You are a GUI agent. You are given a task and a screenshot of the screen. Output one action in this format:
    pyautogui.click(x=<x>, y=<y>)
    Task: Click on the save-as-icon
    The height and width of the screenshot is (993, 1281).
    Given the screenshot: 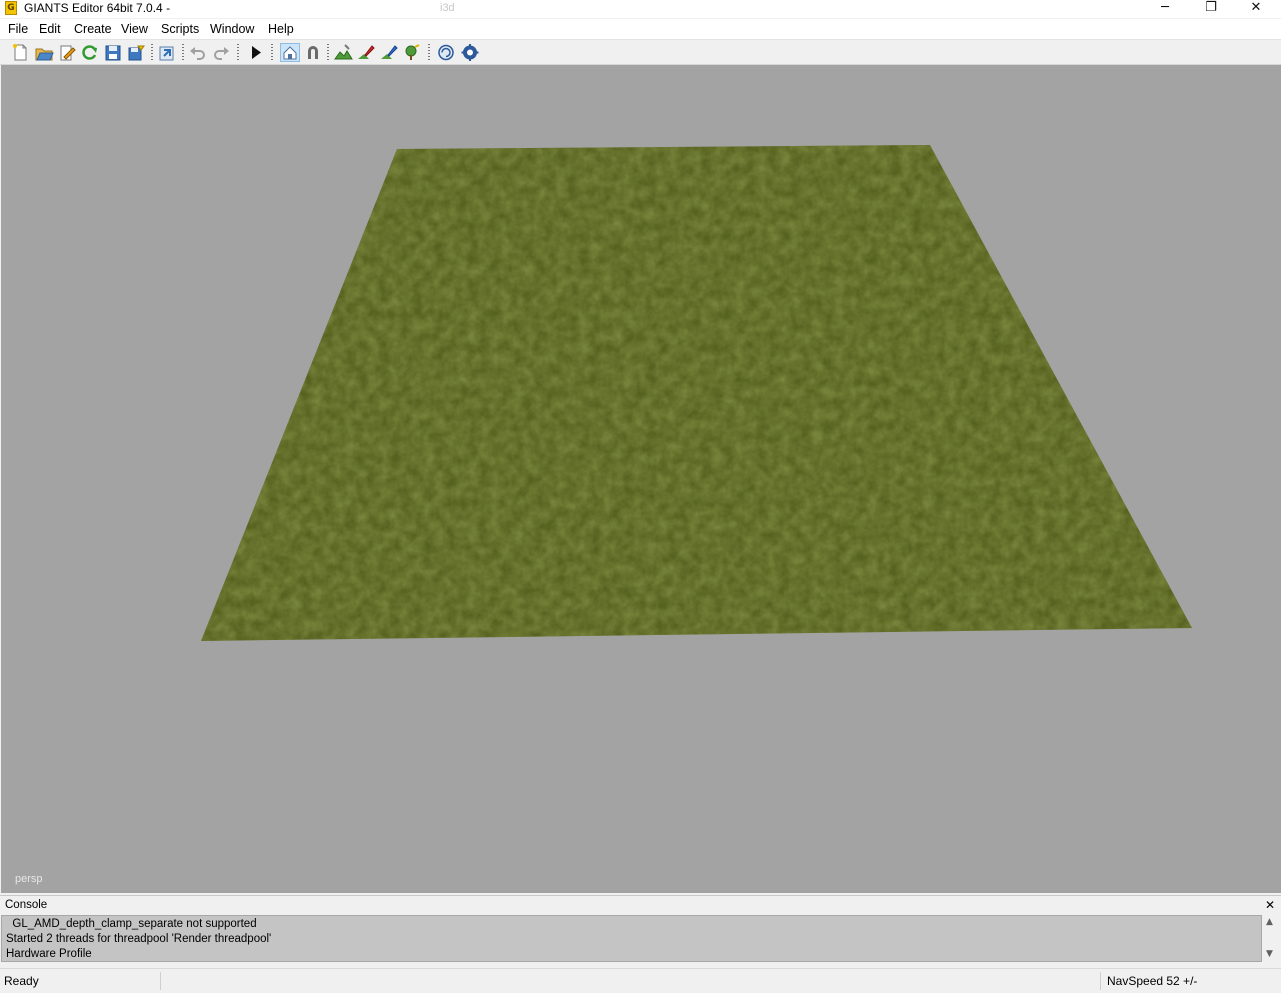 What is the action you would take?
    pyautogui.click(x=136, y=53)
    